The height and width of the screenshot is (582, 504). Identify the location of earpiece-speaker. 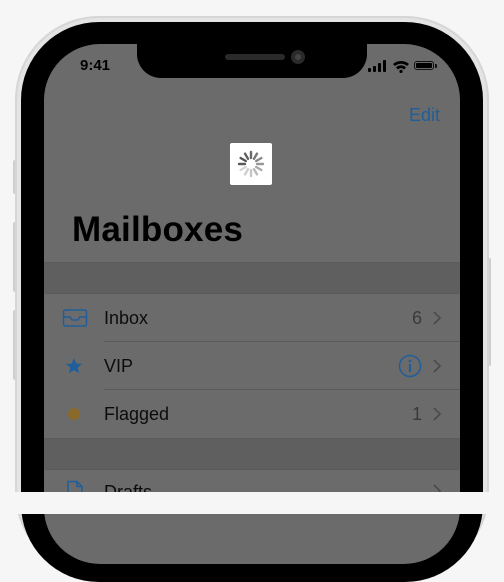
(255, 57).